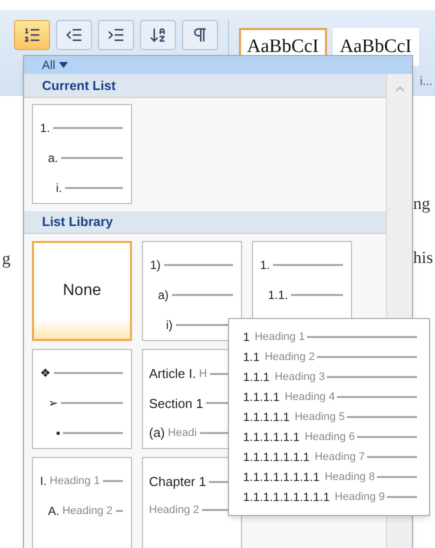  I want to click on list-marker: I., so click(43, 481).